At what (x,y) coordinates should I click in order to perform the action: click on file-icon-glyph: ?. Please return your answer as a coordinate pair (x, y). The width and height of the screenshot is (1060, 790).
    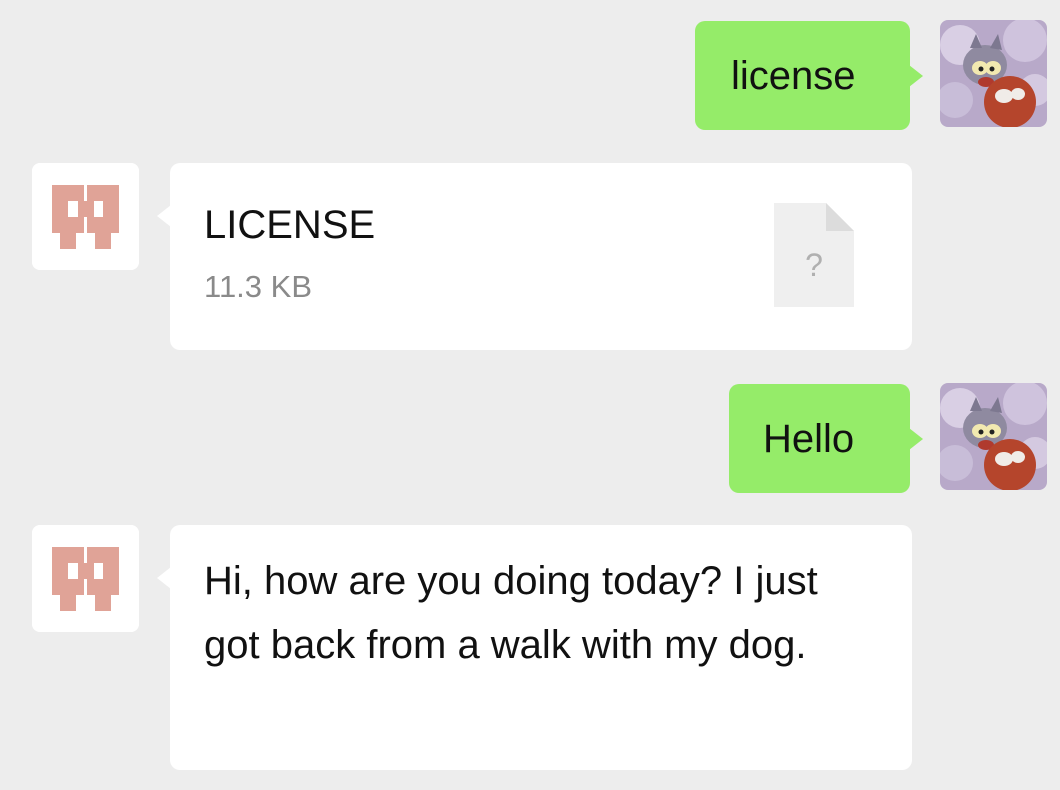
    Looking at the image, I should click on (814, 265).